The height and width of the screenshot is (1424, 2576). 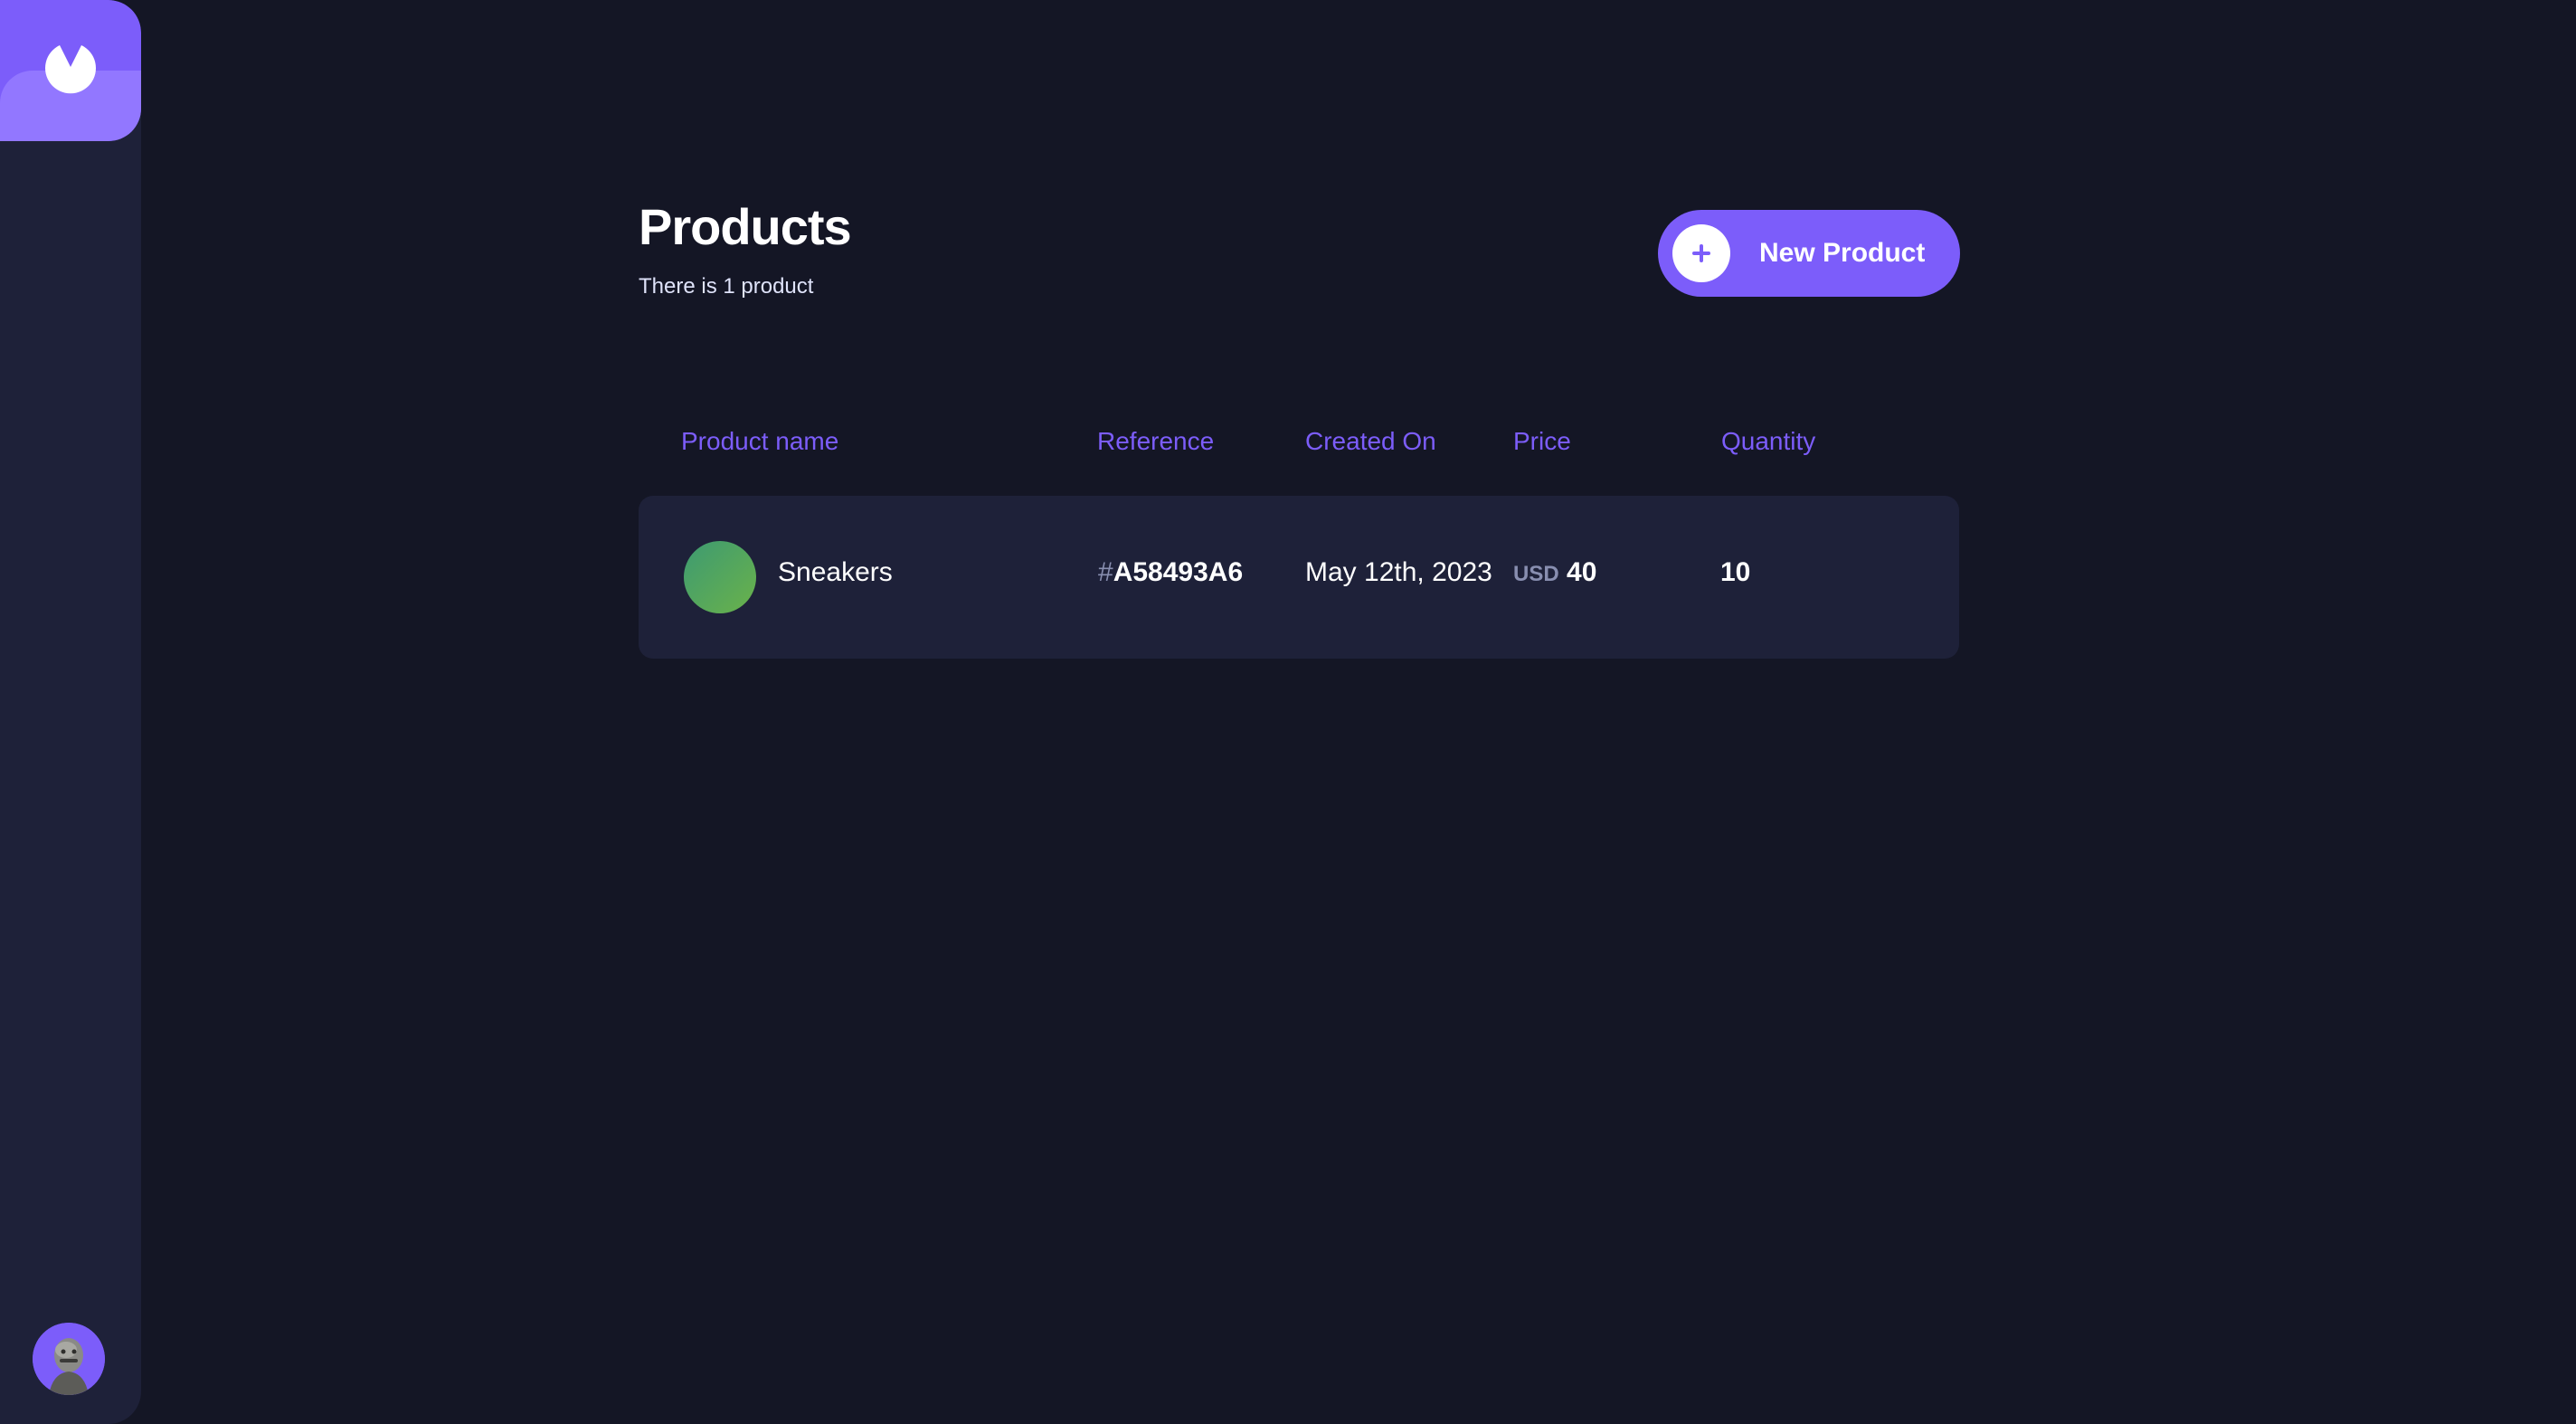 I want to click on product-quantity: 10, so click(x=1735, y=572).